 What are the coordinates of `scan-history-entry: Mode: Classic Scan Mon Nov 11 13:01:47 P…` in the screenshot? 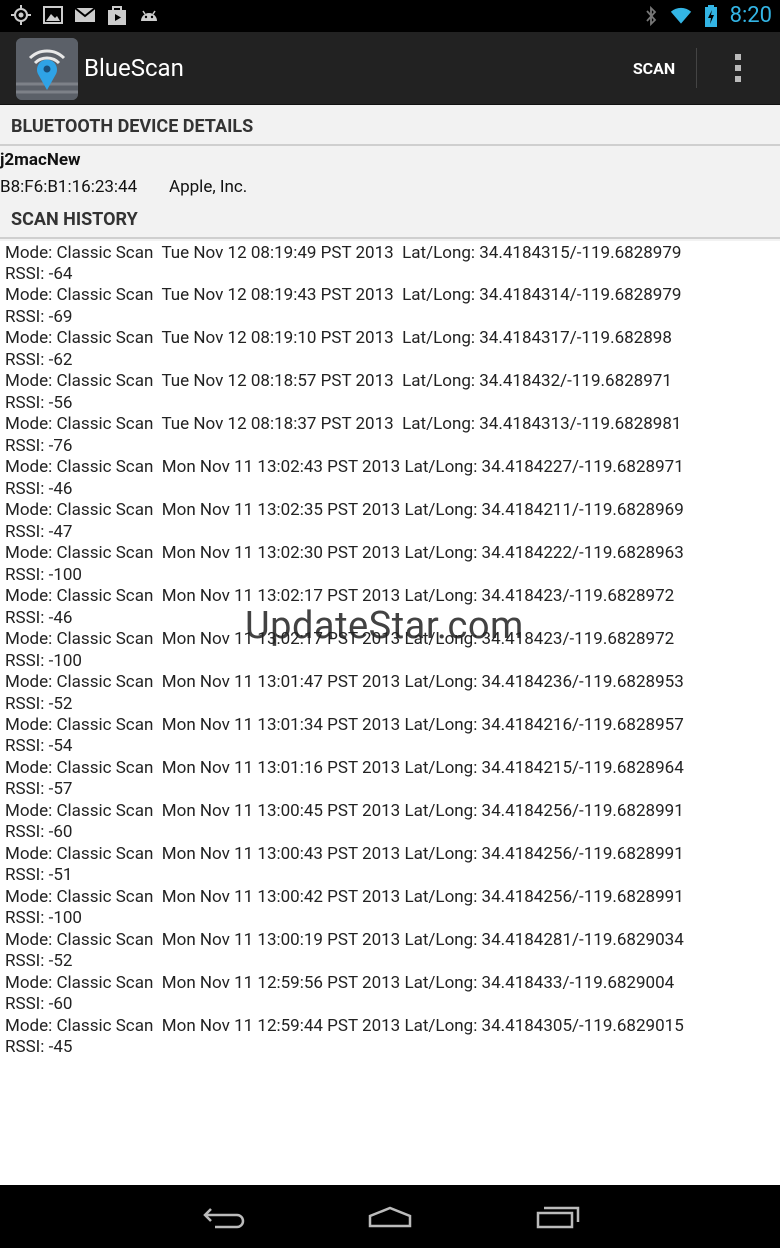 It's located at (390, 693).